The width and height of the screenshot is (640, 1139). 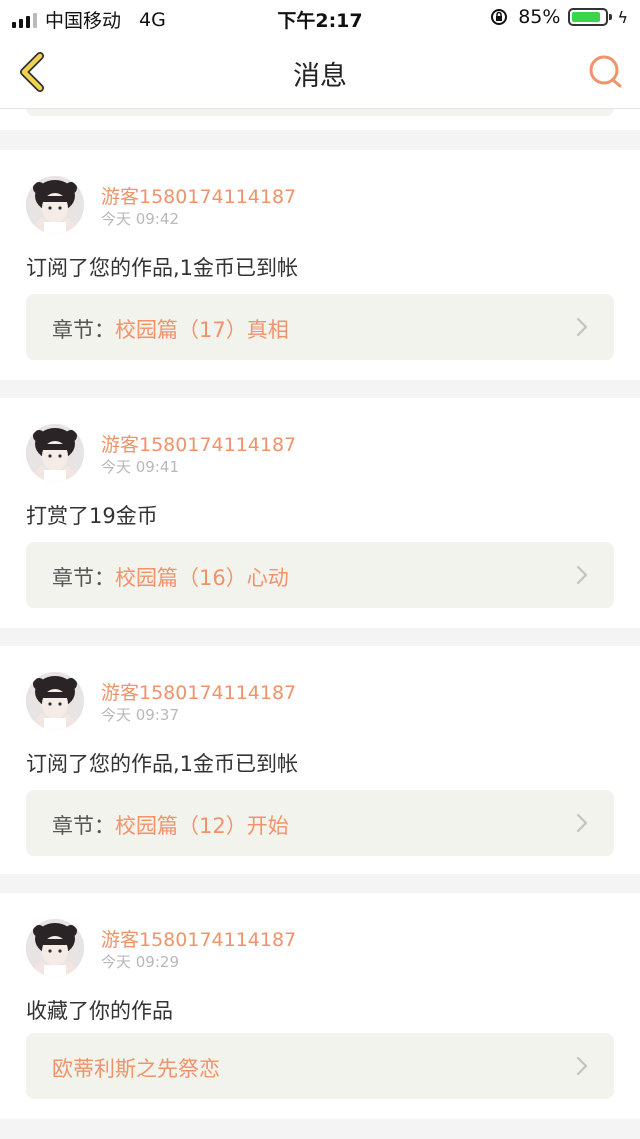 I want to click on link-title: 欧蒂利斯之先祭恋, so click(x=136, y=1069).